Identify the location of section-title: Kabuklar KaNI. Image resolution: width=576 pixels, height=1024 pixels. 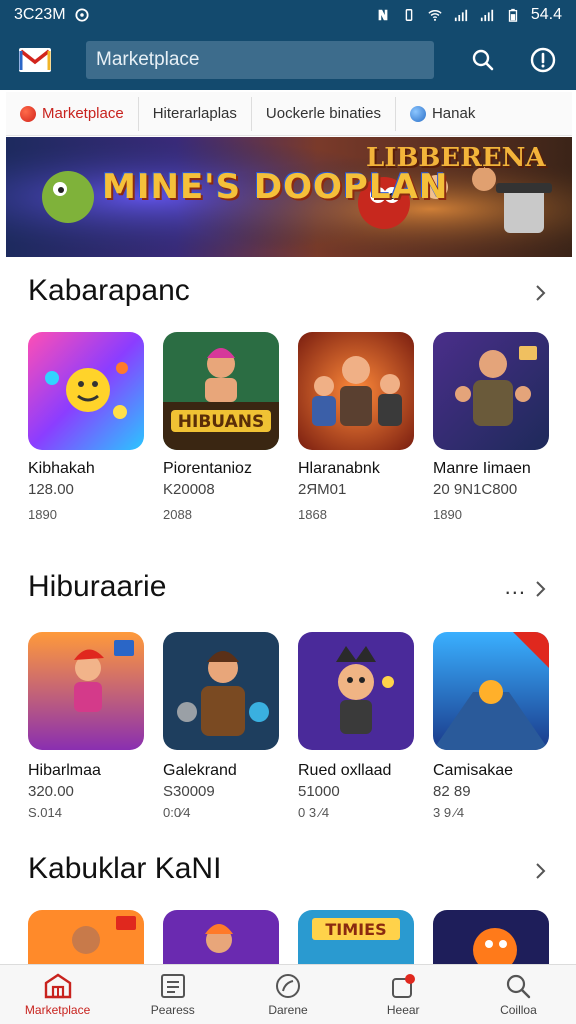
(125, 868).